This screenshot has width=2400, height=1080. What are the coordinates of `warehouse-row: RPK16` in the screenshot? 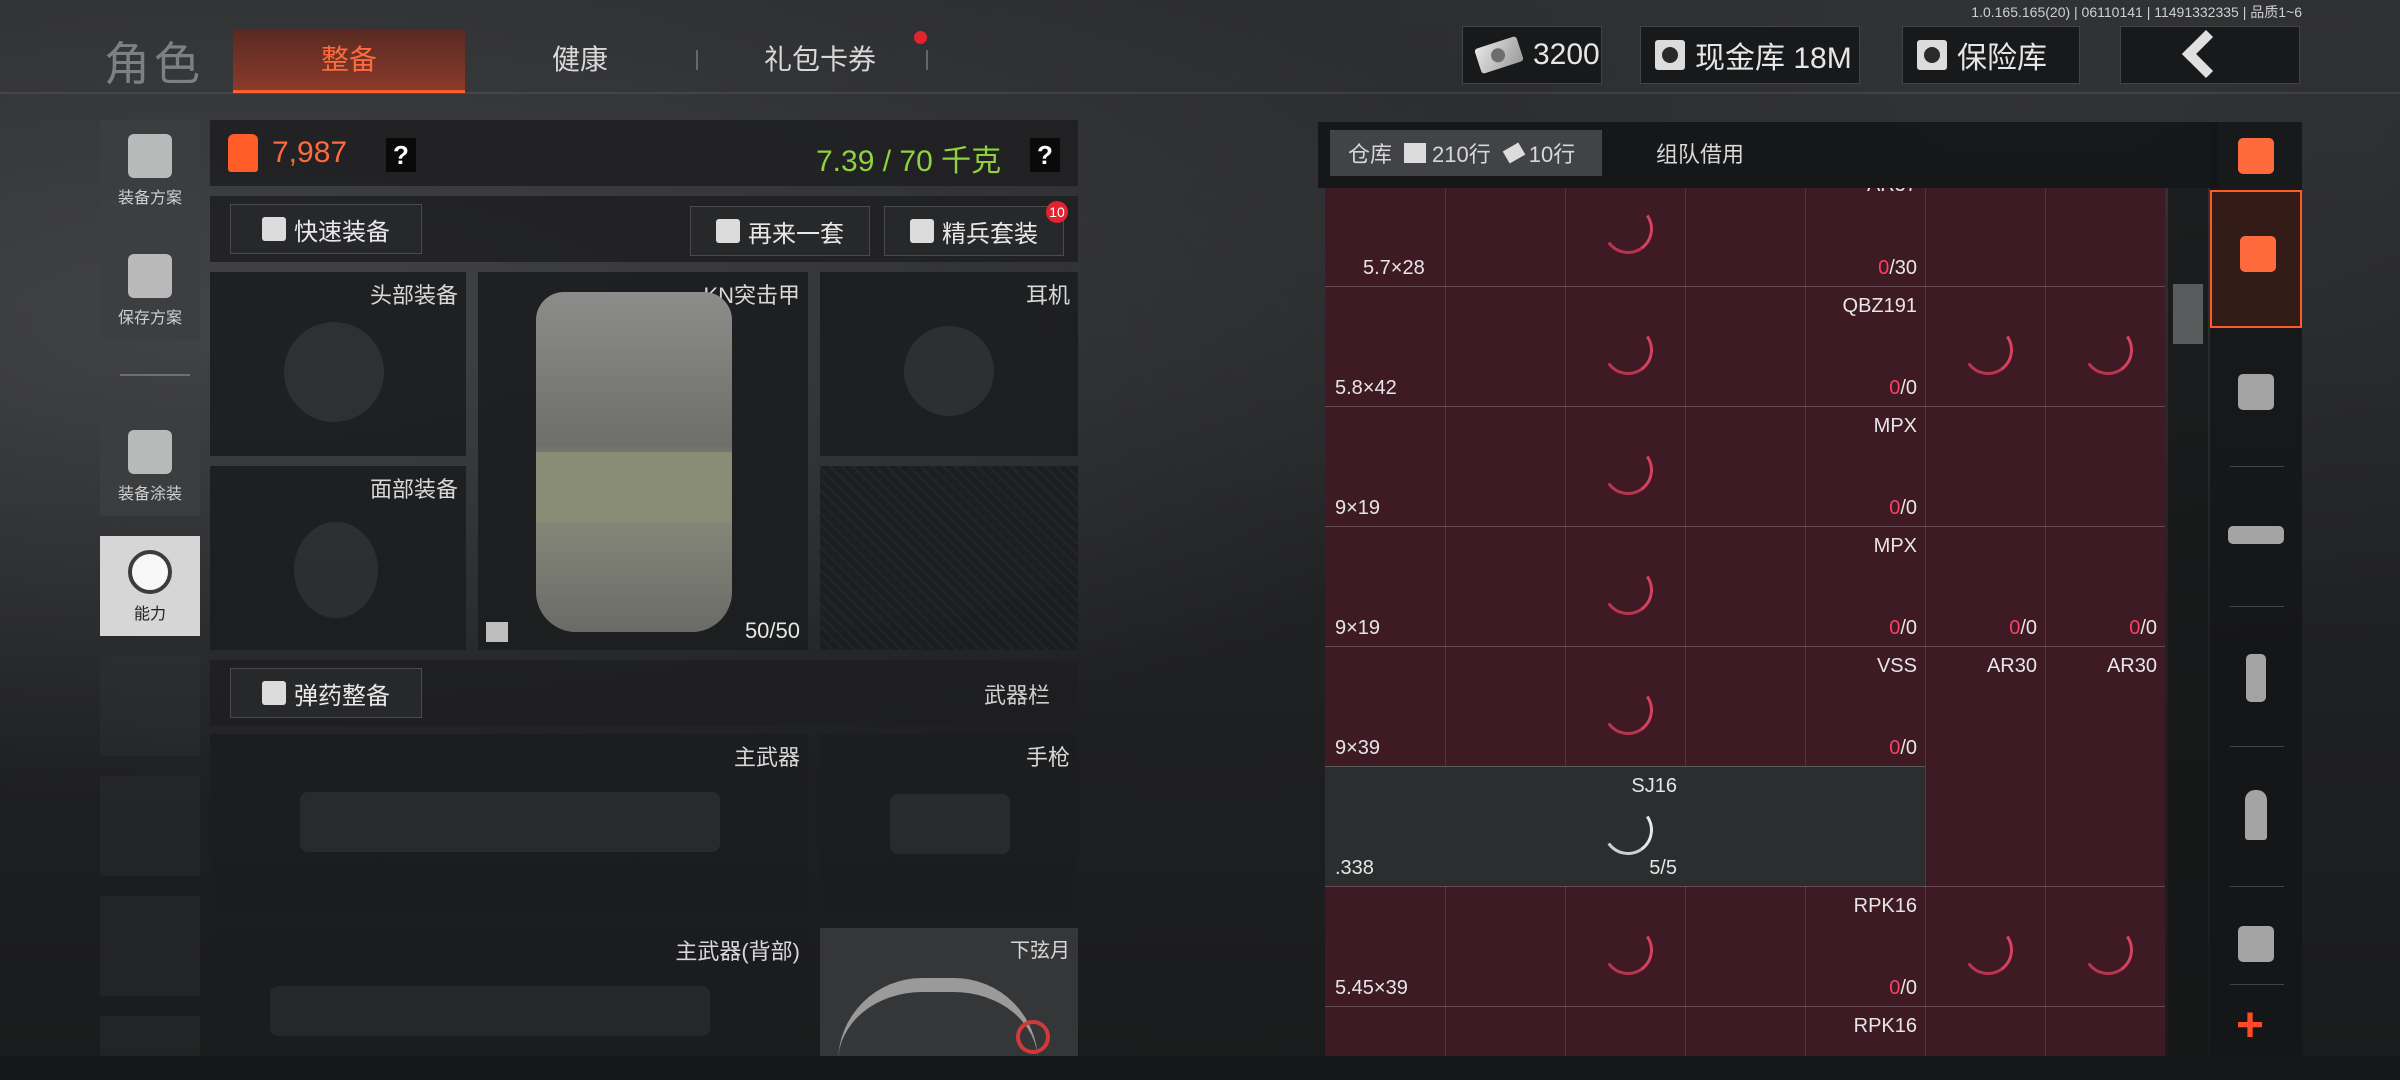 It's located at (1745, 1031).